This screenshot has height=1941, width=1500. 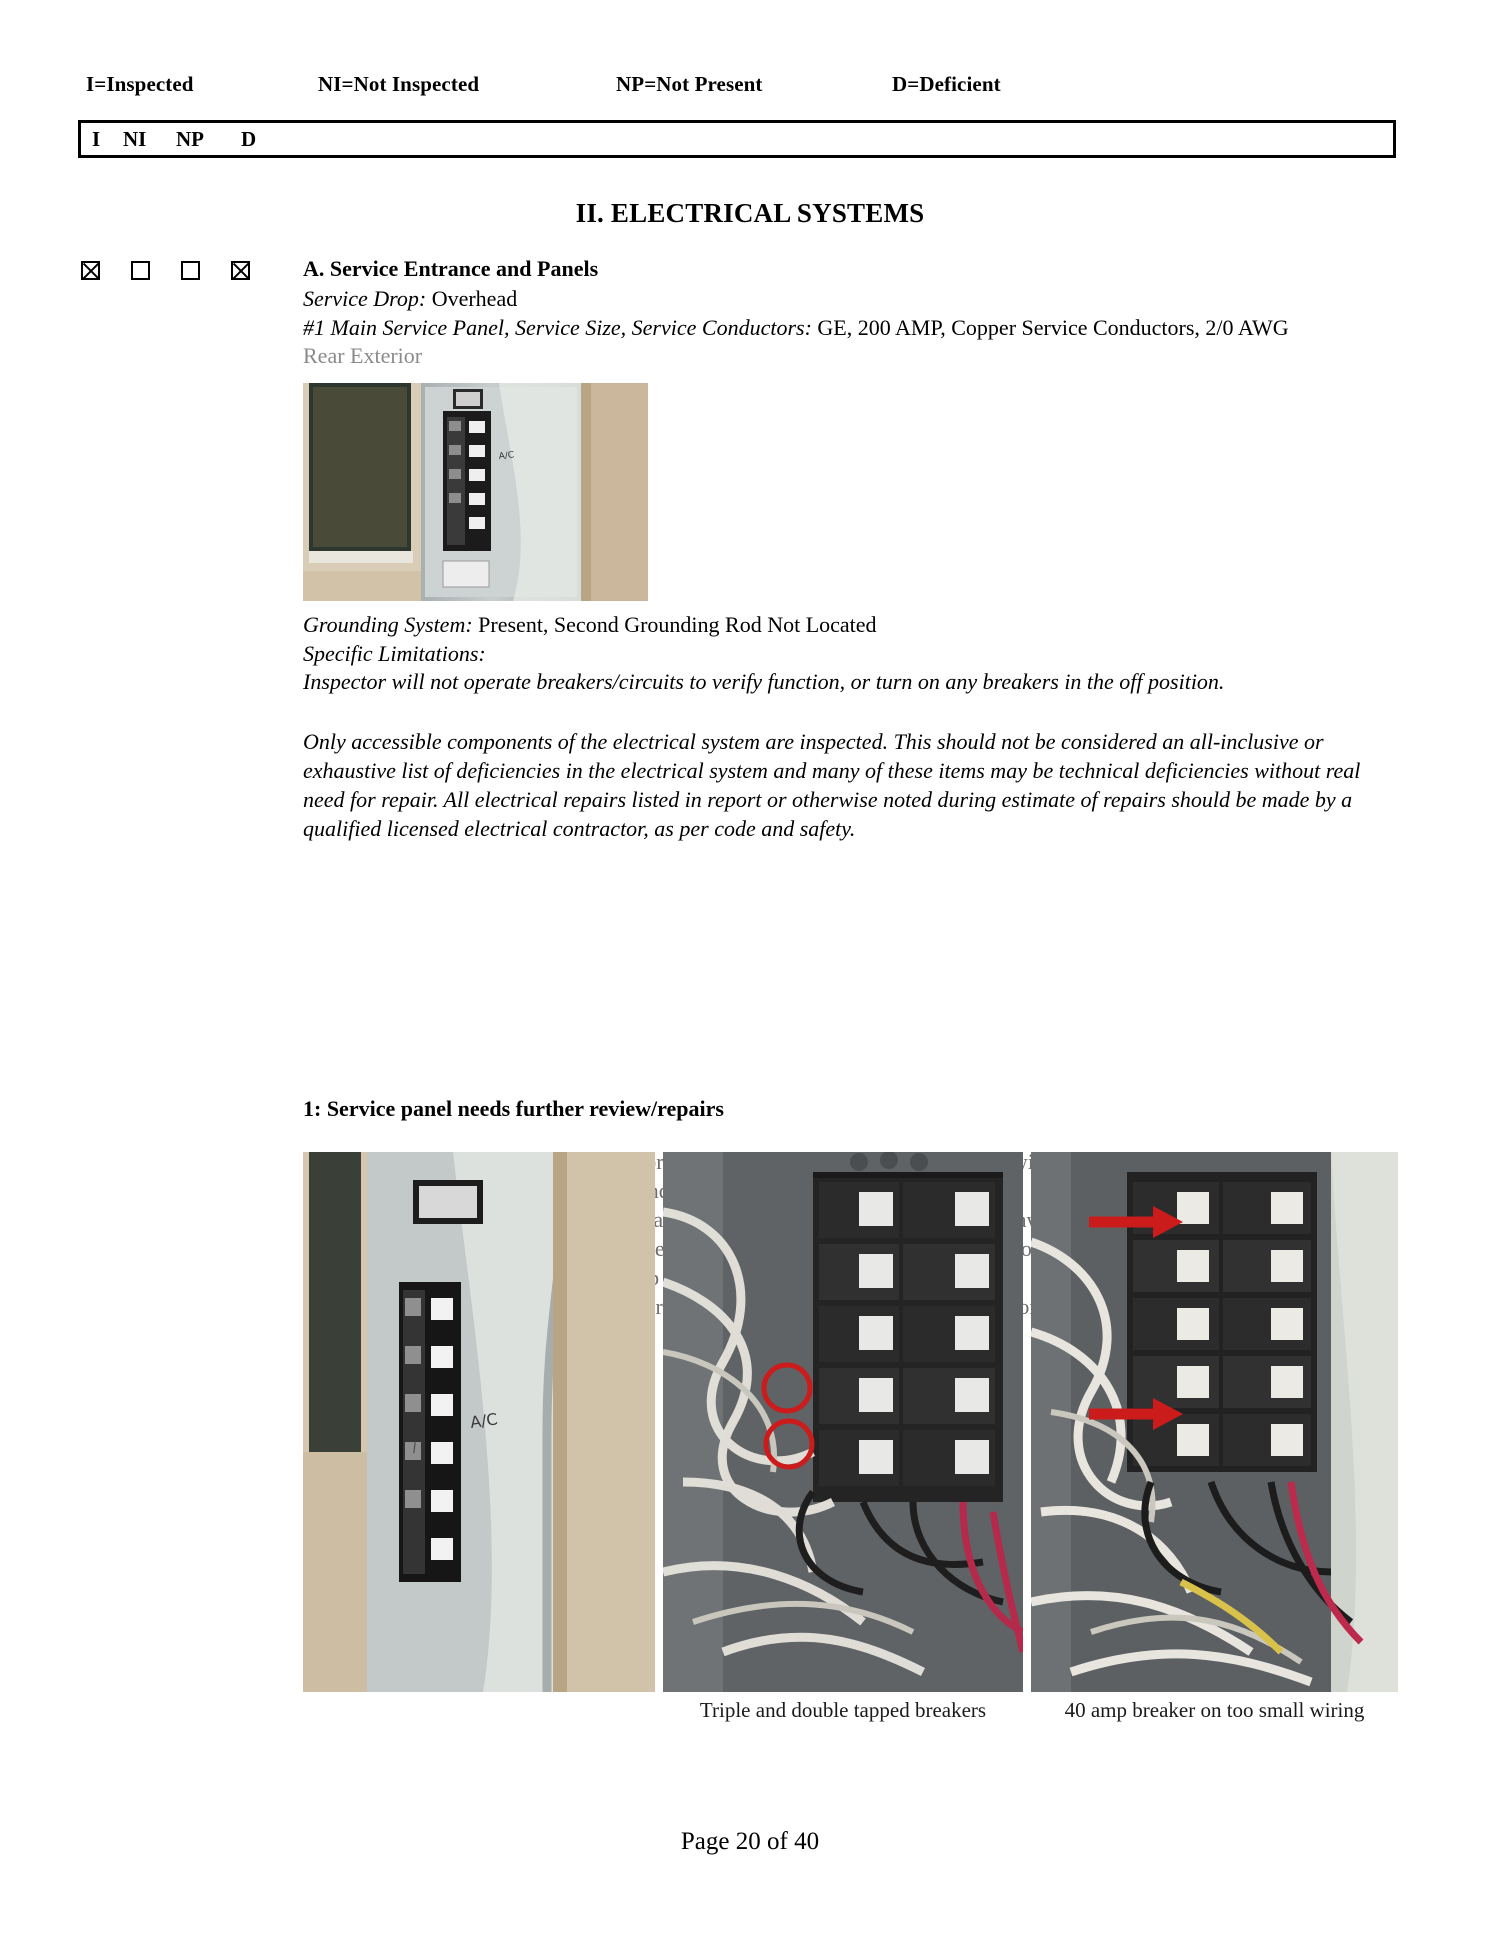 What do you see at coordinates (363, 356) in the screenshot?
I see `field-location-note: Rear Exterior` at bounding box center [363, 356].